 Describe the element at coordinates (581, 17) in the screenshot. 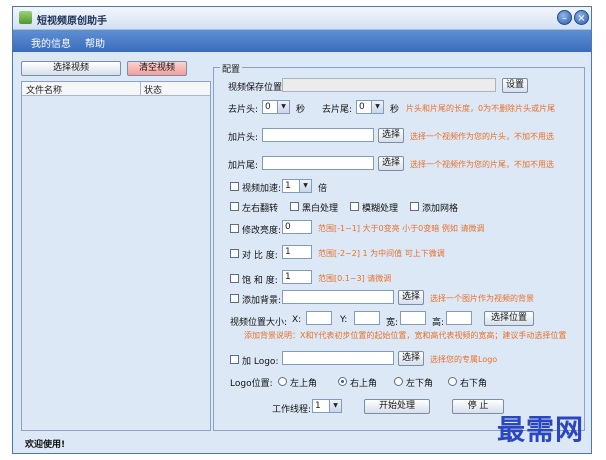

I see `close-button: ×` at that location.